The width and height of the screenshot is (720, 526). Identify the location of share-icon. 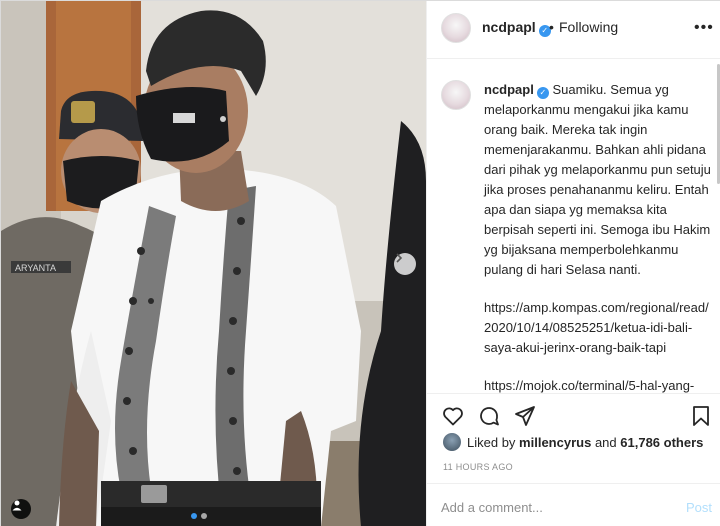
(525, 416).